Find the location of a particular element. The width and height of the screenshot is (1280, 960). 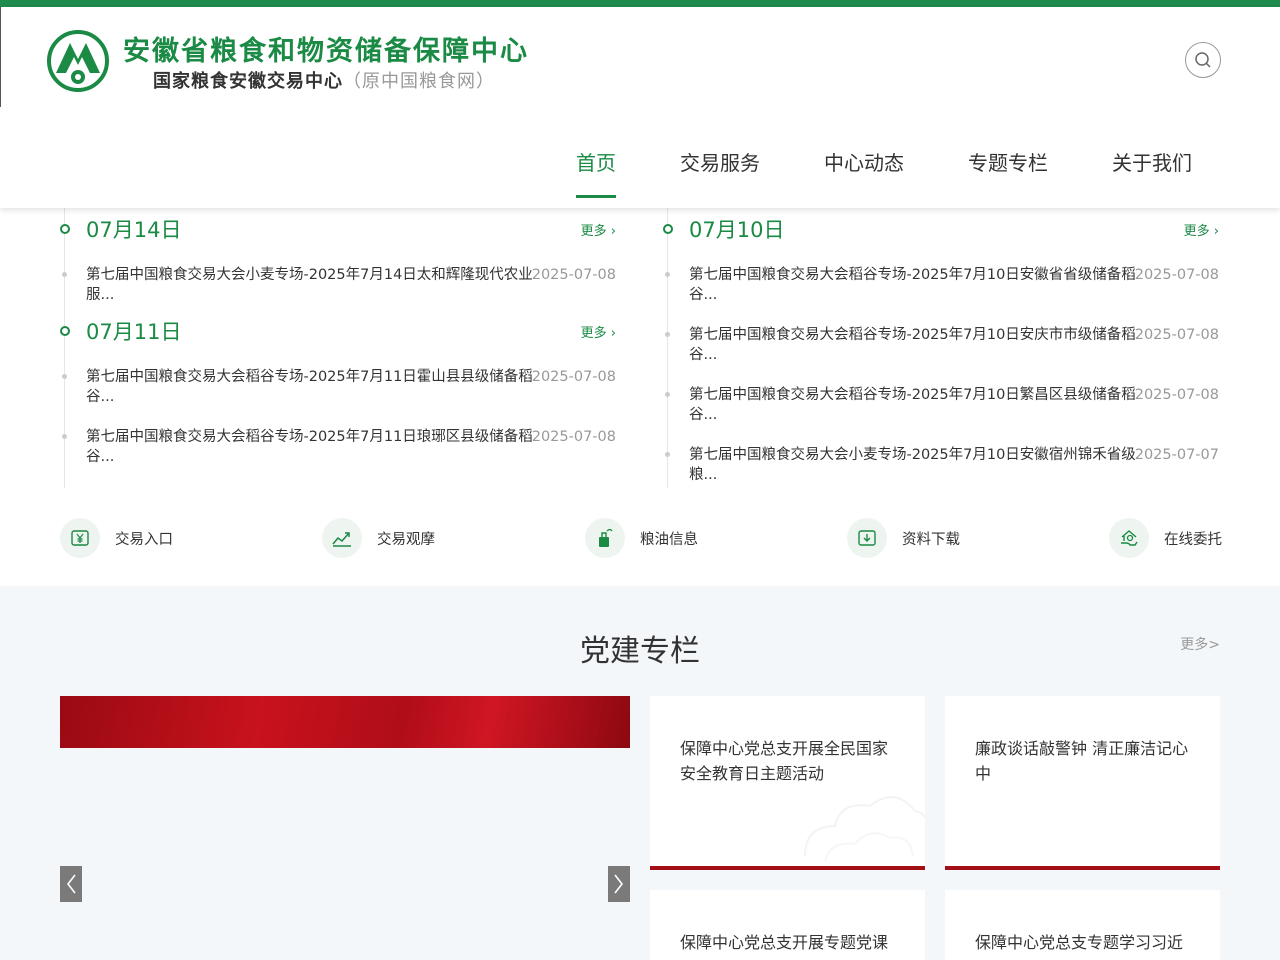

section-title: 党建专栏 is located at coordinates (640, 651).